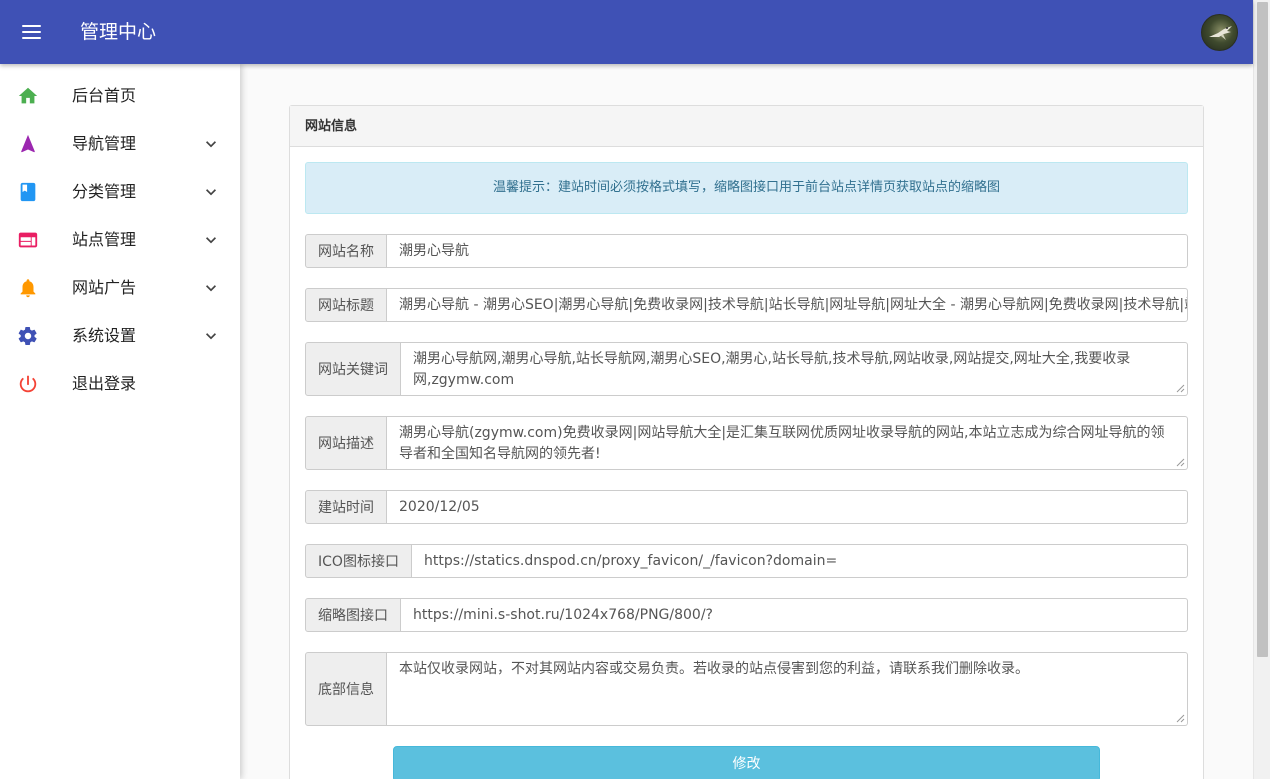 This screenshot has height=779, width=1270. What do you see at coordinates (104, 383) in the screenshot?
I see `sidebar-item-label: 退出登录` at bounding box center [104, 383].